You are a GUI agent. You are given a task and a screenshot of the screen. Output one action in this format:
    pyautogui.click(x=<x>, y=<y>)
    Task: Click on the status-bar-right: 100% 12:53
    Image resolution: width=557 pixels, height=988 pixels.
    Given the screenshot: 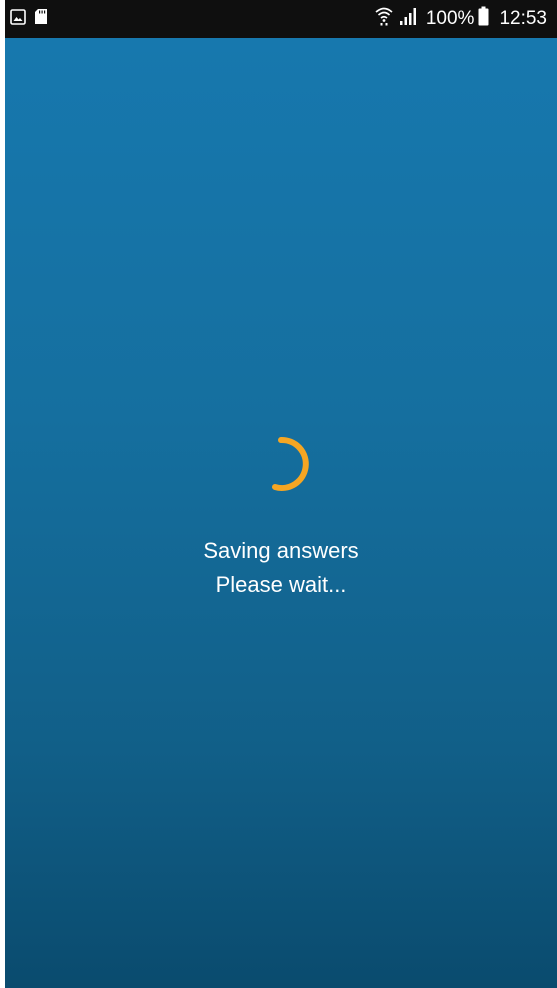 What is the action you would take?
    pyautogui.click(x=460, y=19)
    